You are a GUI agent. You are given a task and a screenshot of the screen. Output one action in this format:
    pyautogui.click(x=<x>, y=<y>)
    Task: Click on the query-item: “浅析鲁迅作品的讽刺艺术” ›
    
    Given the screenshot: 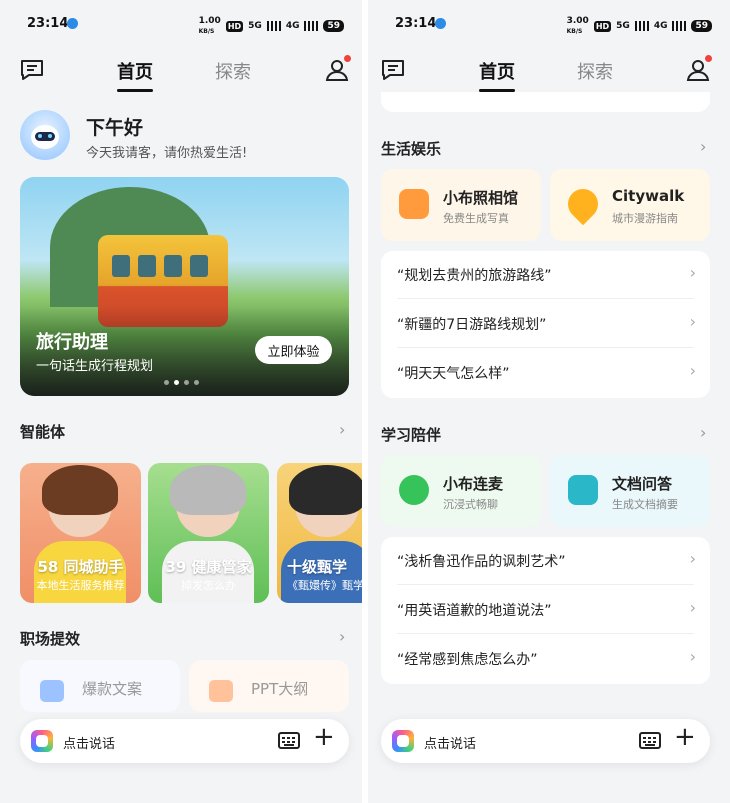 What is the action you would take?
    pyautogui.click(x=545, y=561)
    